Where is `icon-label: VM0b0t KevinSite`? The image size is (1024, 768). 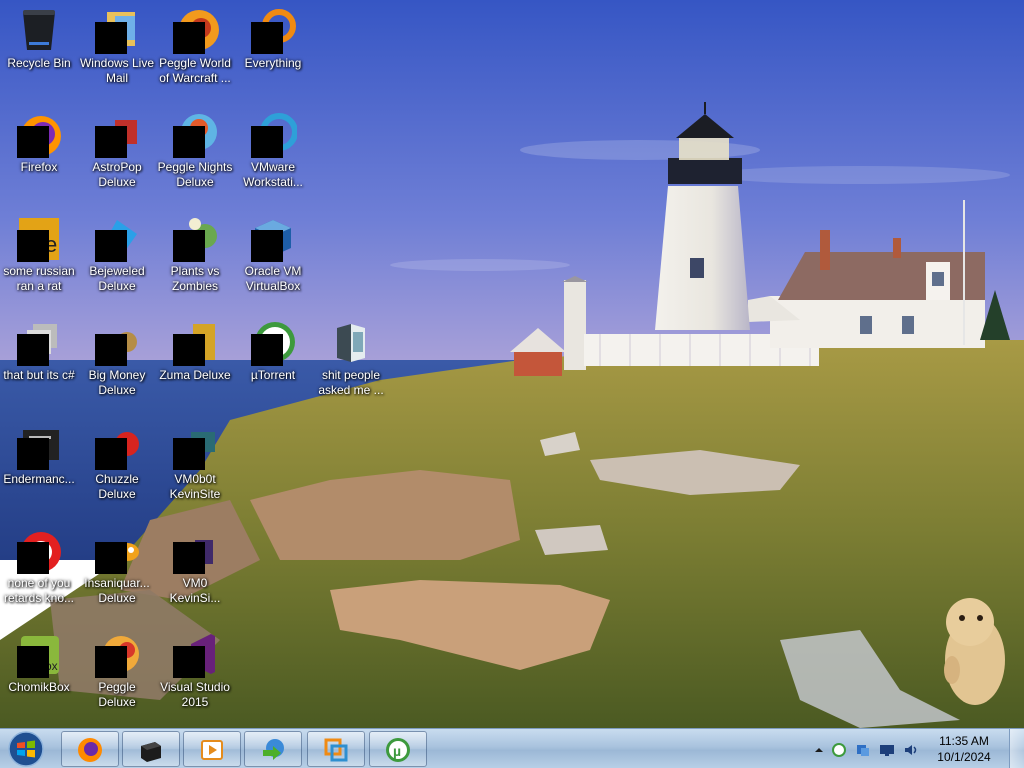
icon-label: VM0b0t KevinSite is located at coordinates (195, 486).